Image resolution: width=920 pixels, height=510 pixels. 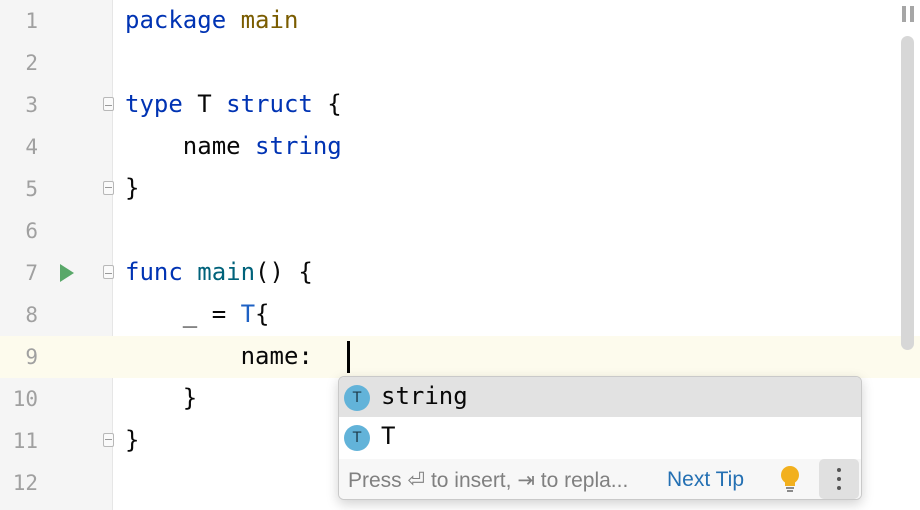 What do you see at coordinates (348, 357) in the screenshot?
I see `text-cursor` at bounding box center [348, 357].